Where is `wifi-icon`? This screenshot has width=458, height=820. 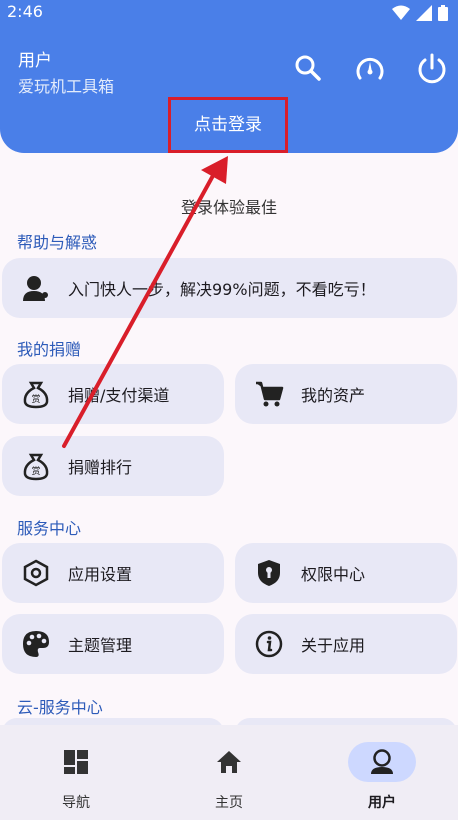 wifi-icon is located at coordinates (401, 12).